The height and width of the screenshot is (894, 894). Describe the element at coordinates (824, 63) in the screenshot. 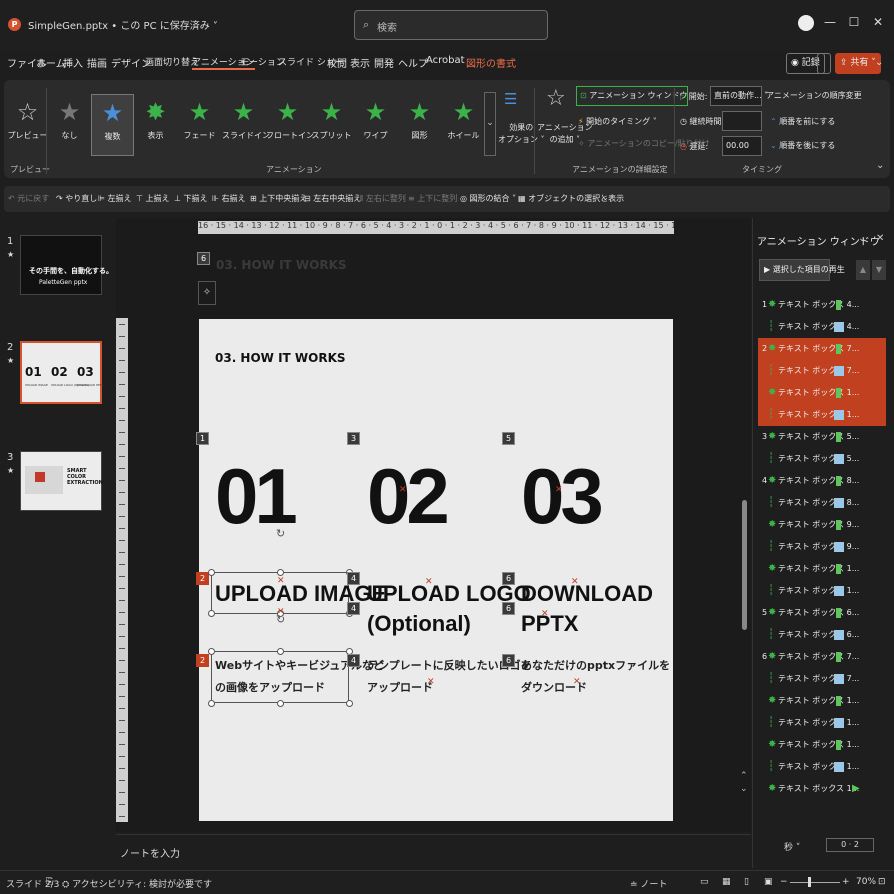

I see `comment-button` at that location.